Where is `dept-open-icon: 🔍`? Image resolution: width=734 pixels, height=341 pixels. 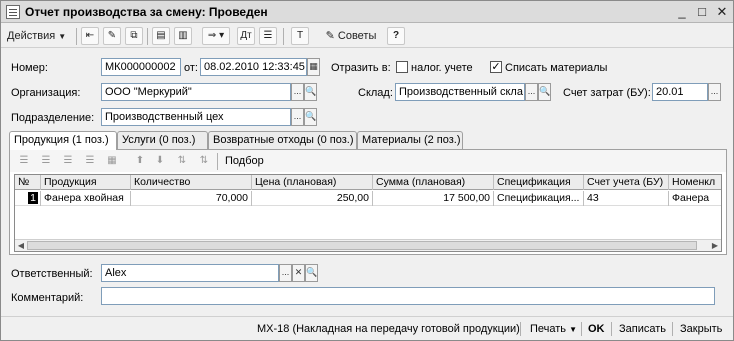 dept-open-icon: 🔍 is located at coordinates (310, 117).